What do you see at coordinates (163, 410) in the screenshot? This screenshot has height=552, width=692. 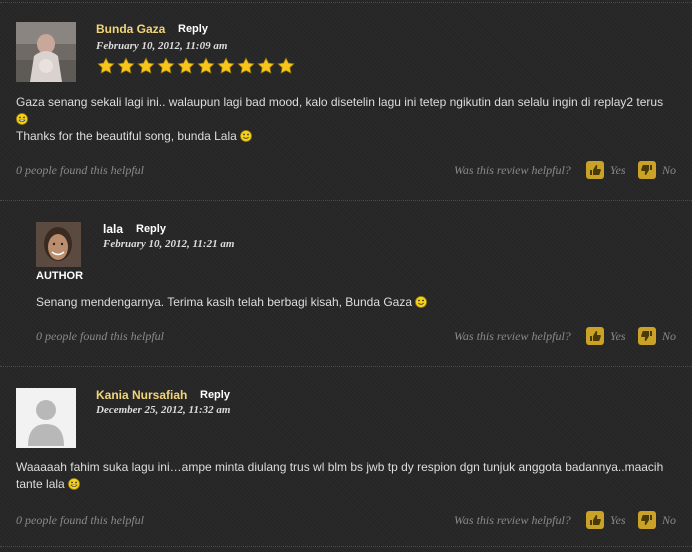 I see `comment-date: December 25, 2012, 11:32 am` at bounding box center [163, 410].